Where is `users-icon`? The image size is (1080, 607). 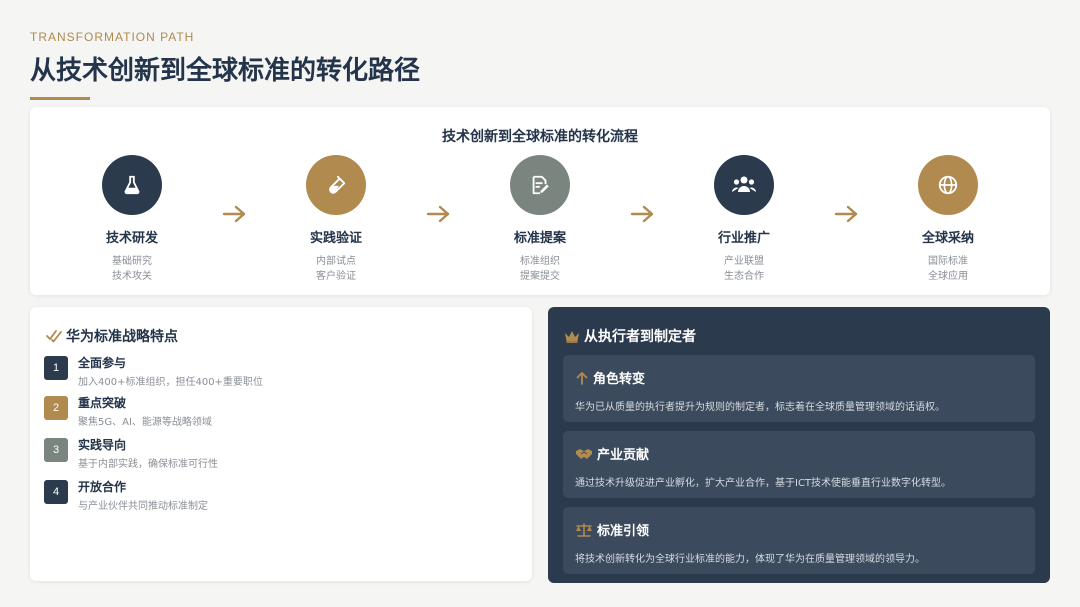 users-icon is located at coordinates (744, 185).